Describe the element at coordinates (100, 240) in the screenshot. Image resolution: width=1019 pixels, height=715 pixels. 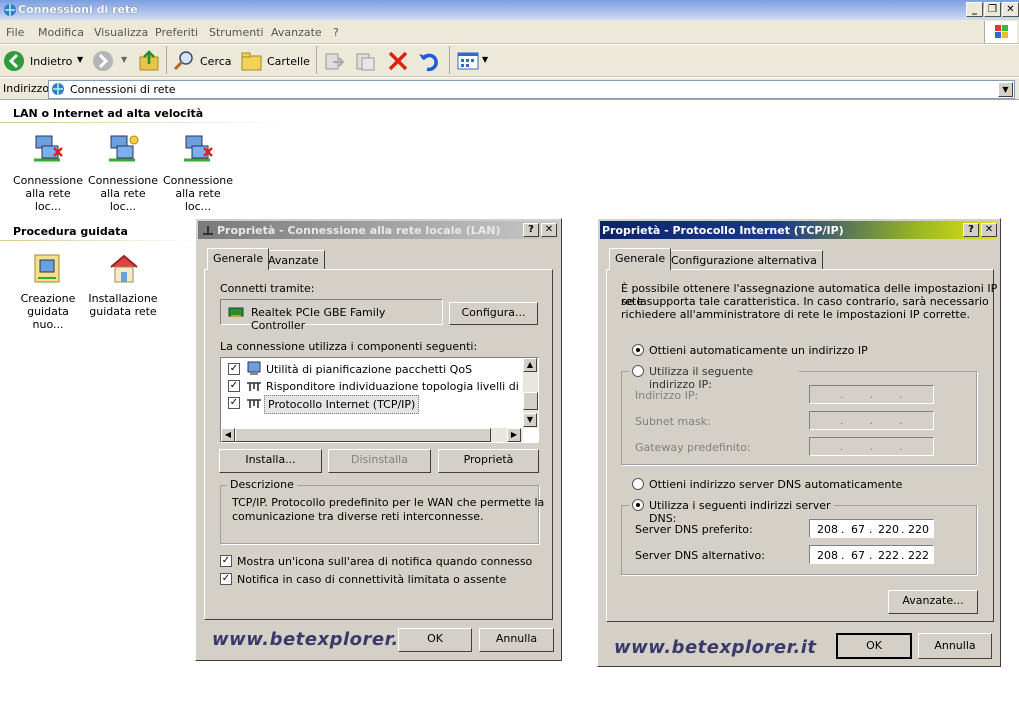
I see `section-divider` at that location.